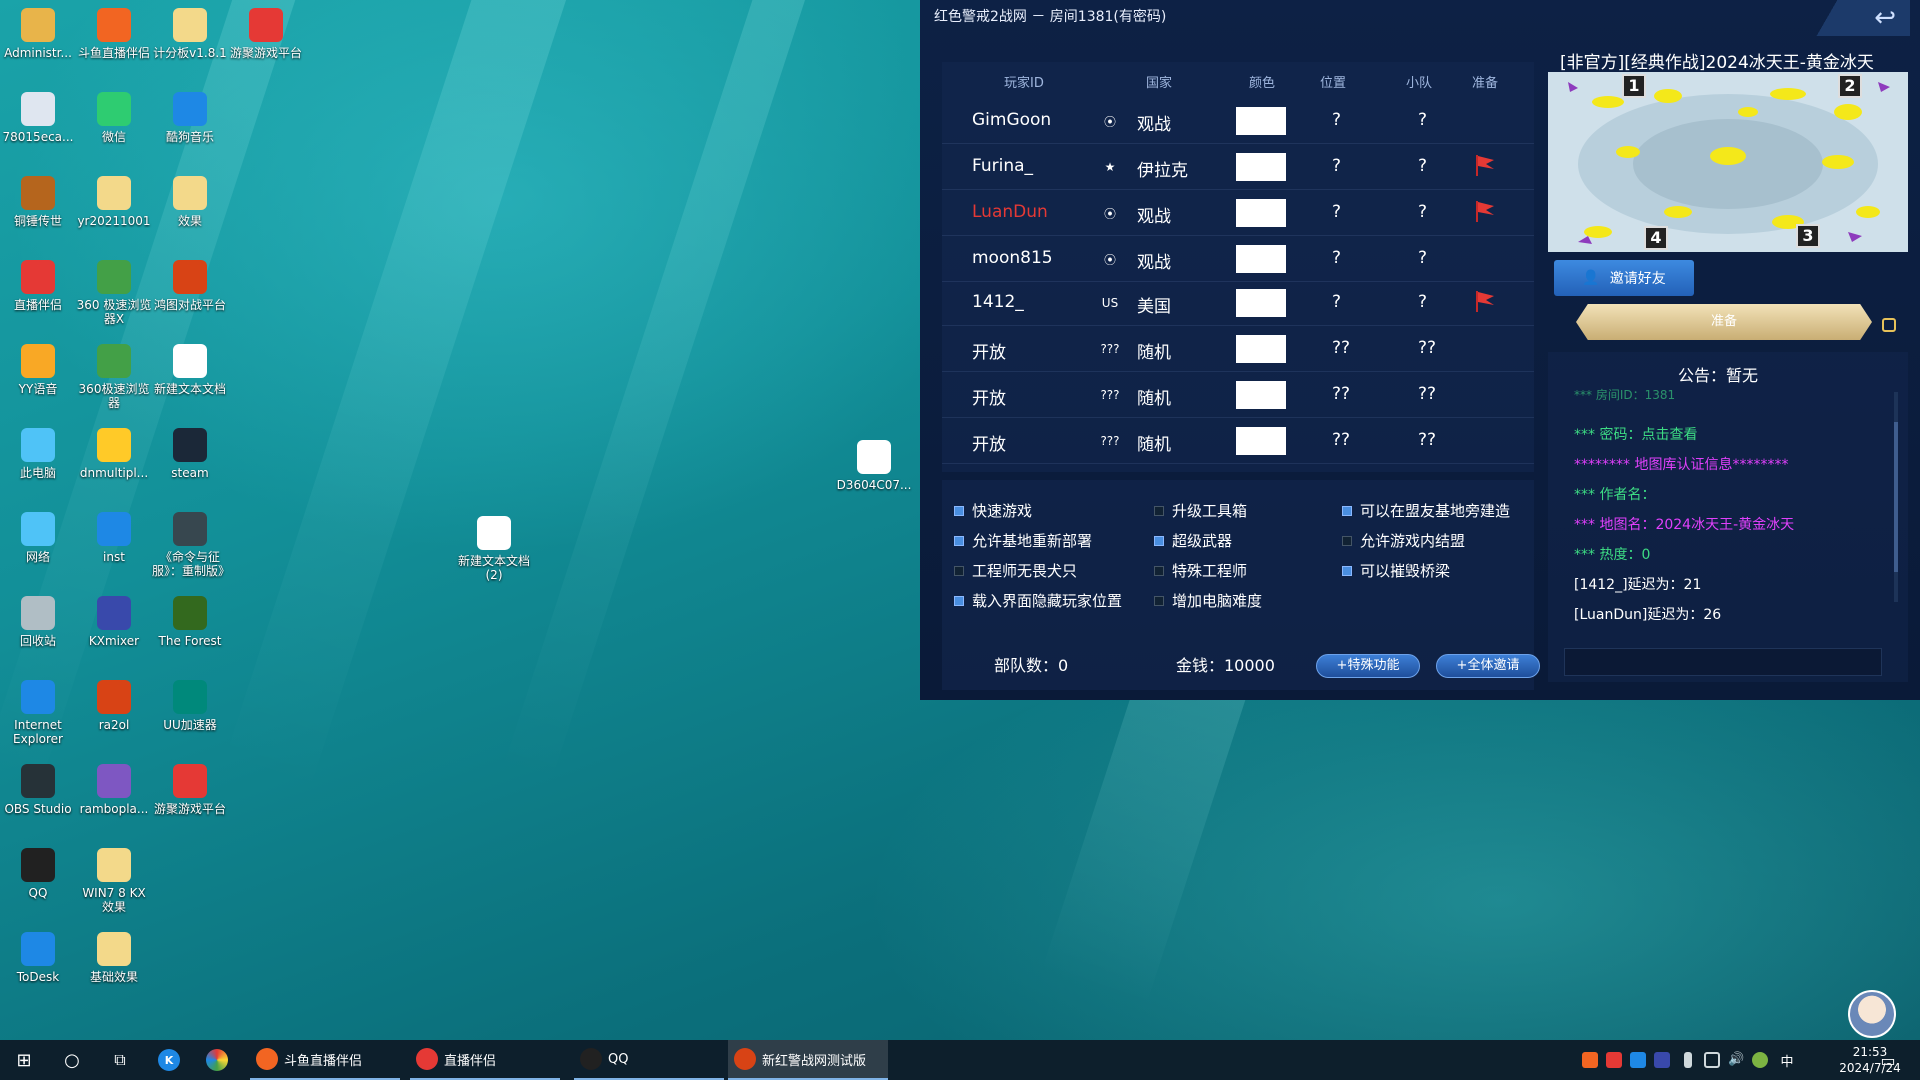  Describe the element at coordinates (1015, 570) in the screenshot. I see `option-checkbox: 工程师无畏犬只` at that location.